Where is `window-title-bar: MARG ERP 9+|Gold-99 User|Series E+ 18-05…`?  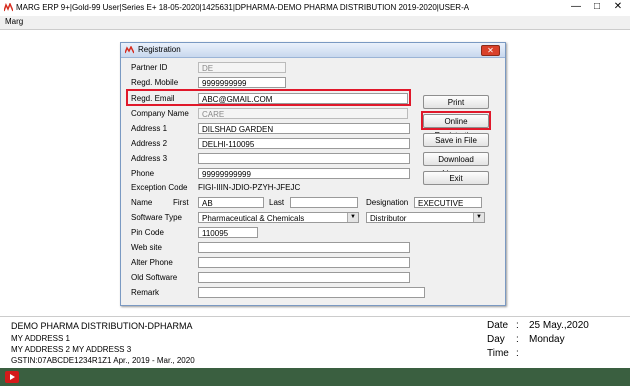
window-title-bar: MARG ERP 9+|Gold-99 User|Series E+ 18-05… is located at coordinates (315, 8).